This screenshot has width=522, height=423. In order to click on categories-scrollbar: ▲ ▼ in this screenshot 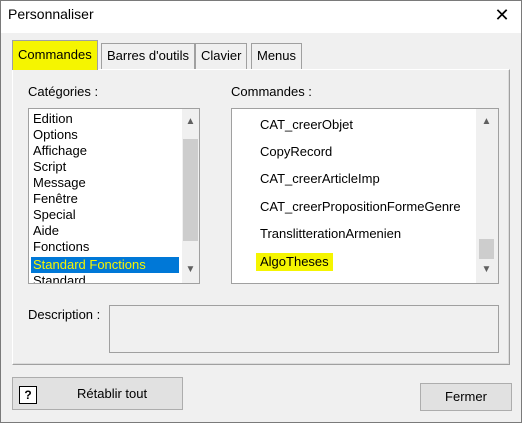, I will do `click(190, 196)`.